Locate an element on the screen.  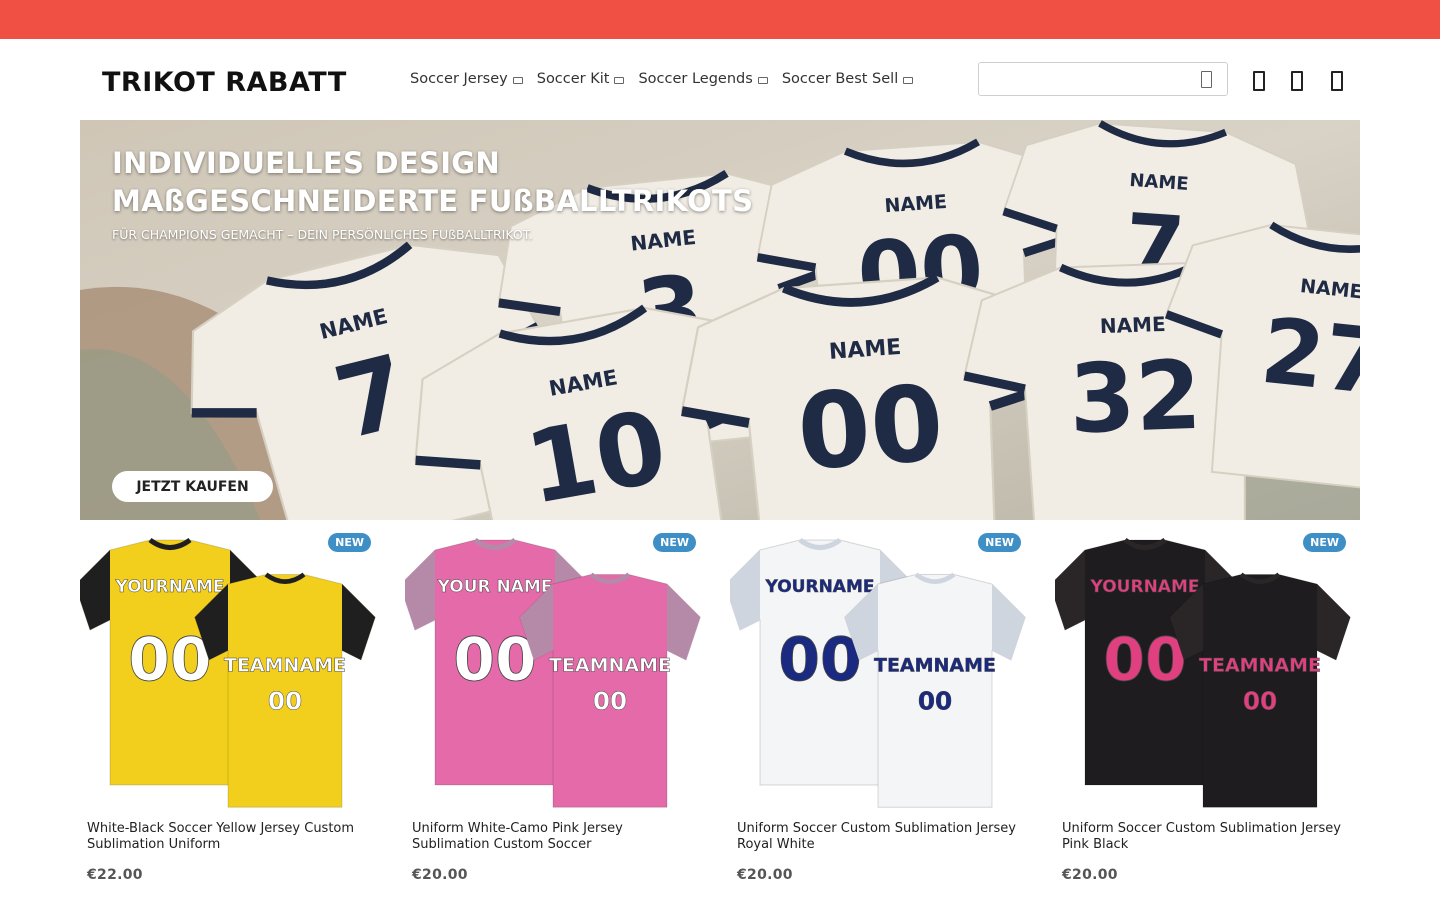
site-logo: TRIKOT RABATT is located at coordinates (224, 82).